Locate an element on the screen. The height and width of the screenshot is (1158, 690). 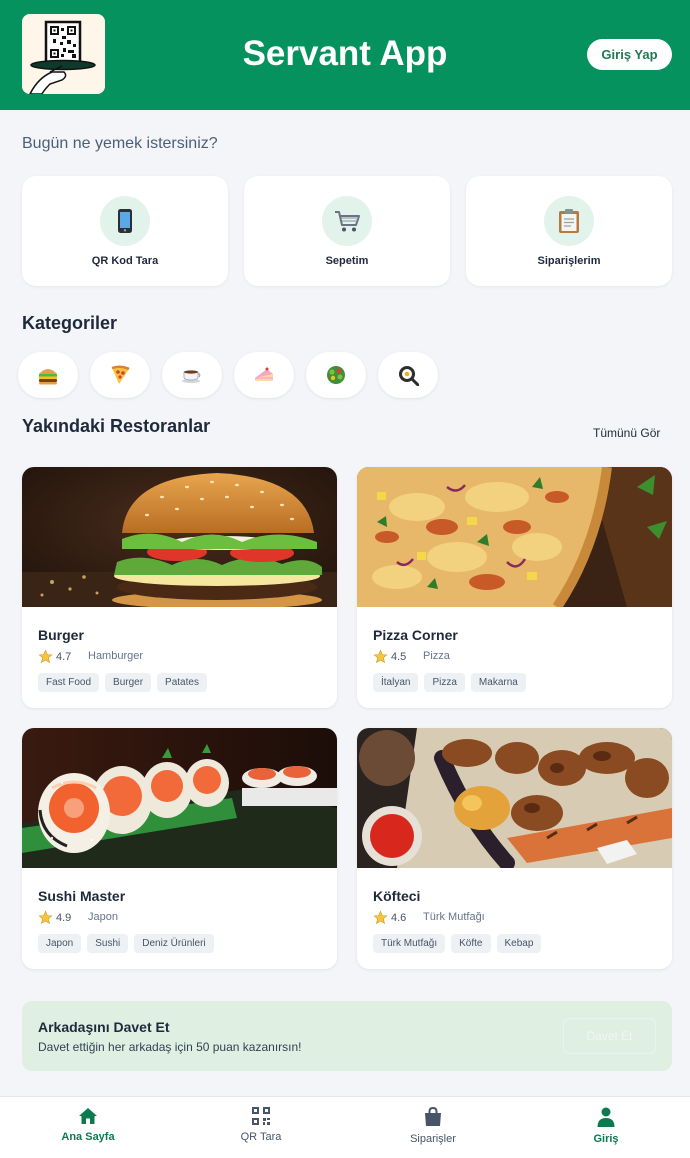
restaurant-rating: 4.7 is located at coordinates (64, 657).